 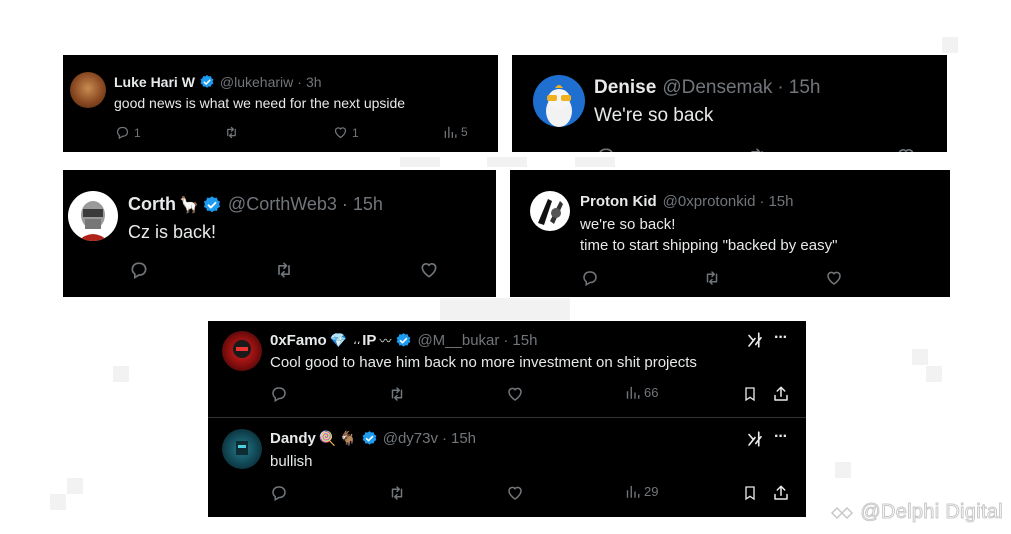 I want to click on tweet-header: Corth 🦙 @CorthWeb3 · 15h, so click(x=255, y=204).